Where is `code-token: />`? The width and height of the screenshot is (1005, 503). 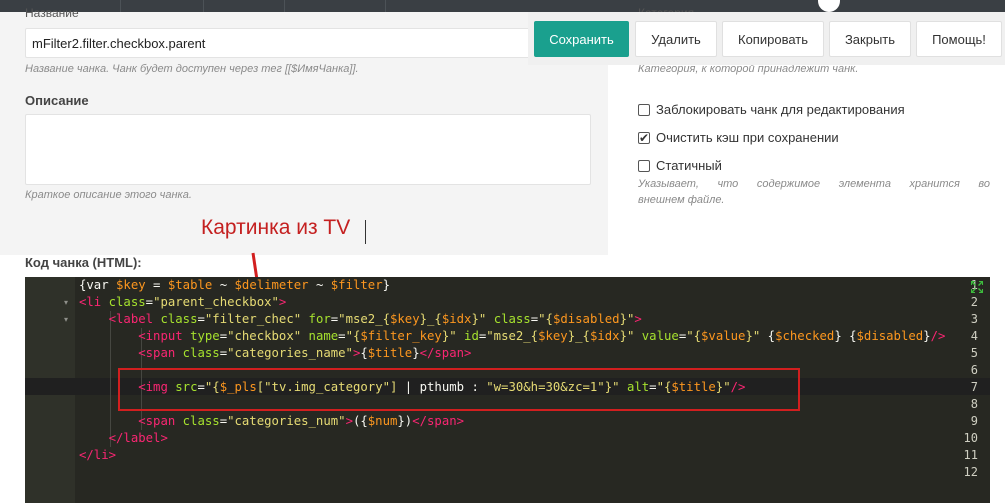
code-token: /> is located at coordinates (938, 336).